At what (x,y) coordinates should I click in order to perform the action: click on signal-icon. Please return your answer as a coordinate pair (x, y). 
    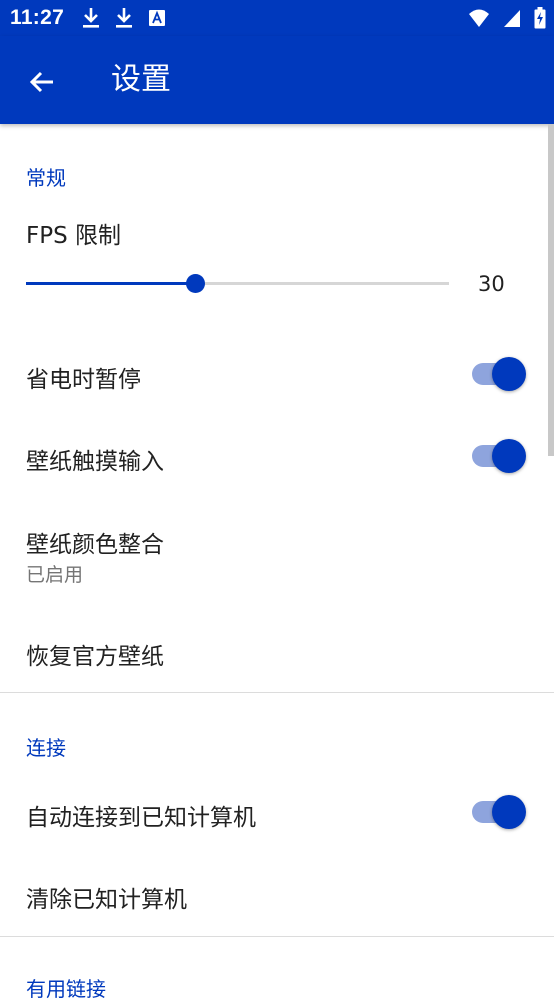
    Looking at the image, I should click on (511, 18).